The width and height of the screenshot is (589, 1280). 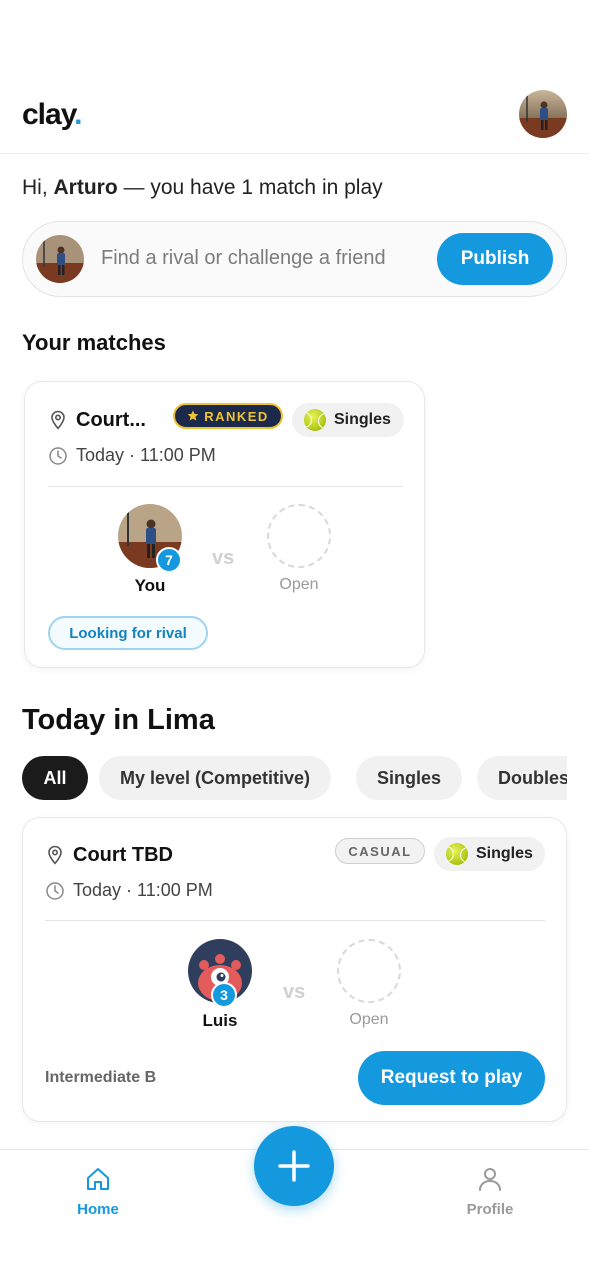 I want to click on publish-button: Publish, so click(x=495, y=259).